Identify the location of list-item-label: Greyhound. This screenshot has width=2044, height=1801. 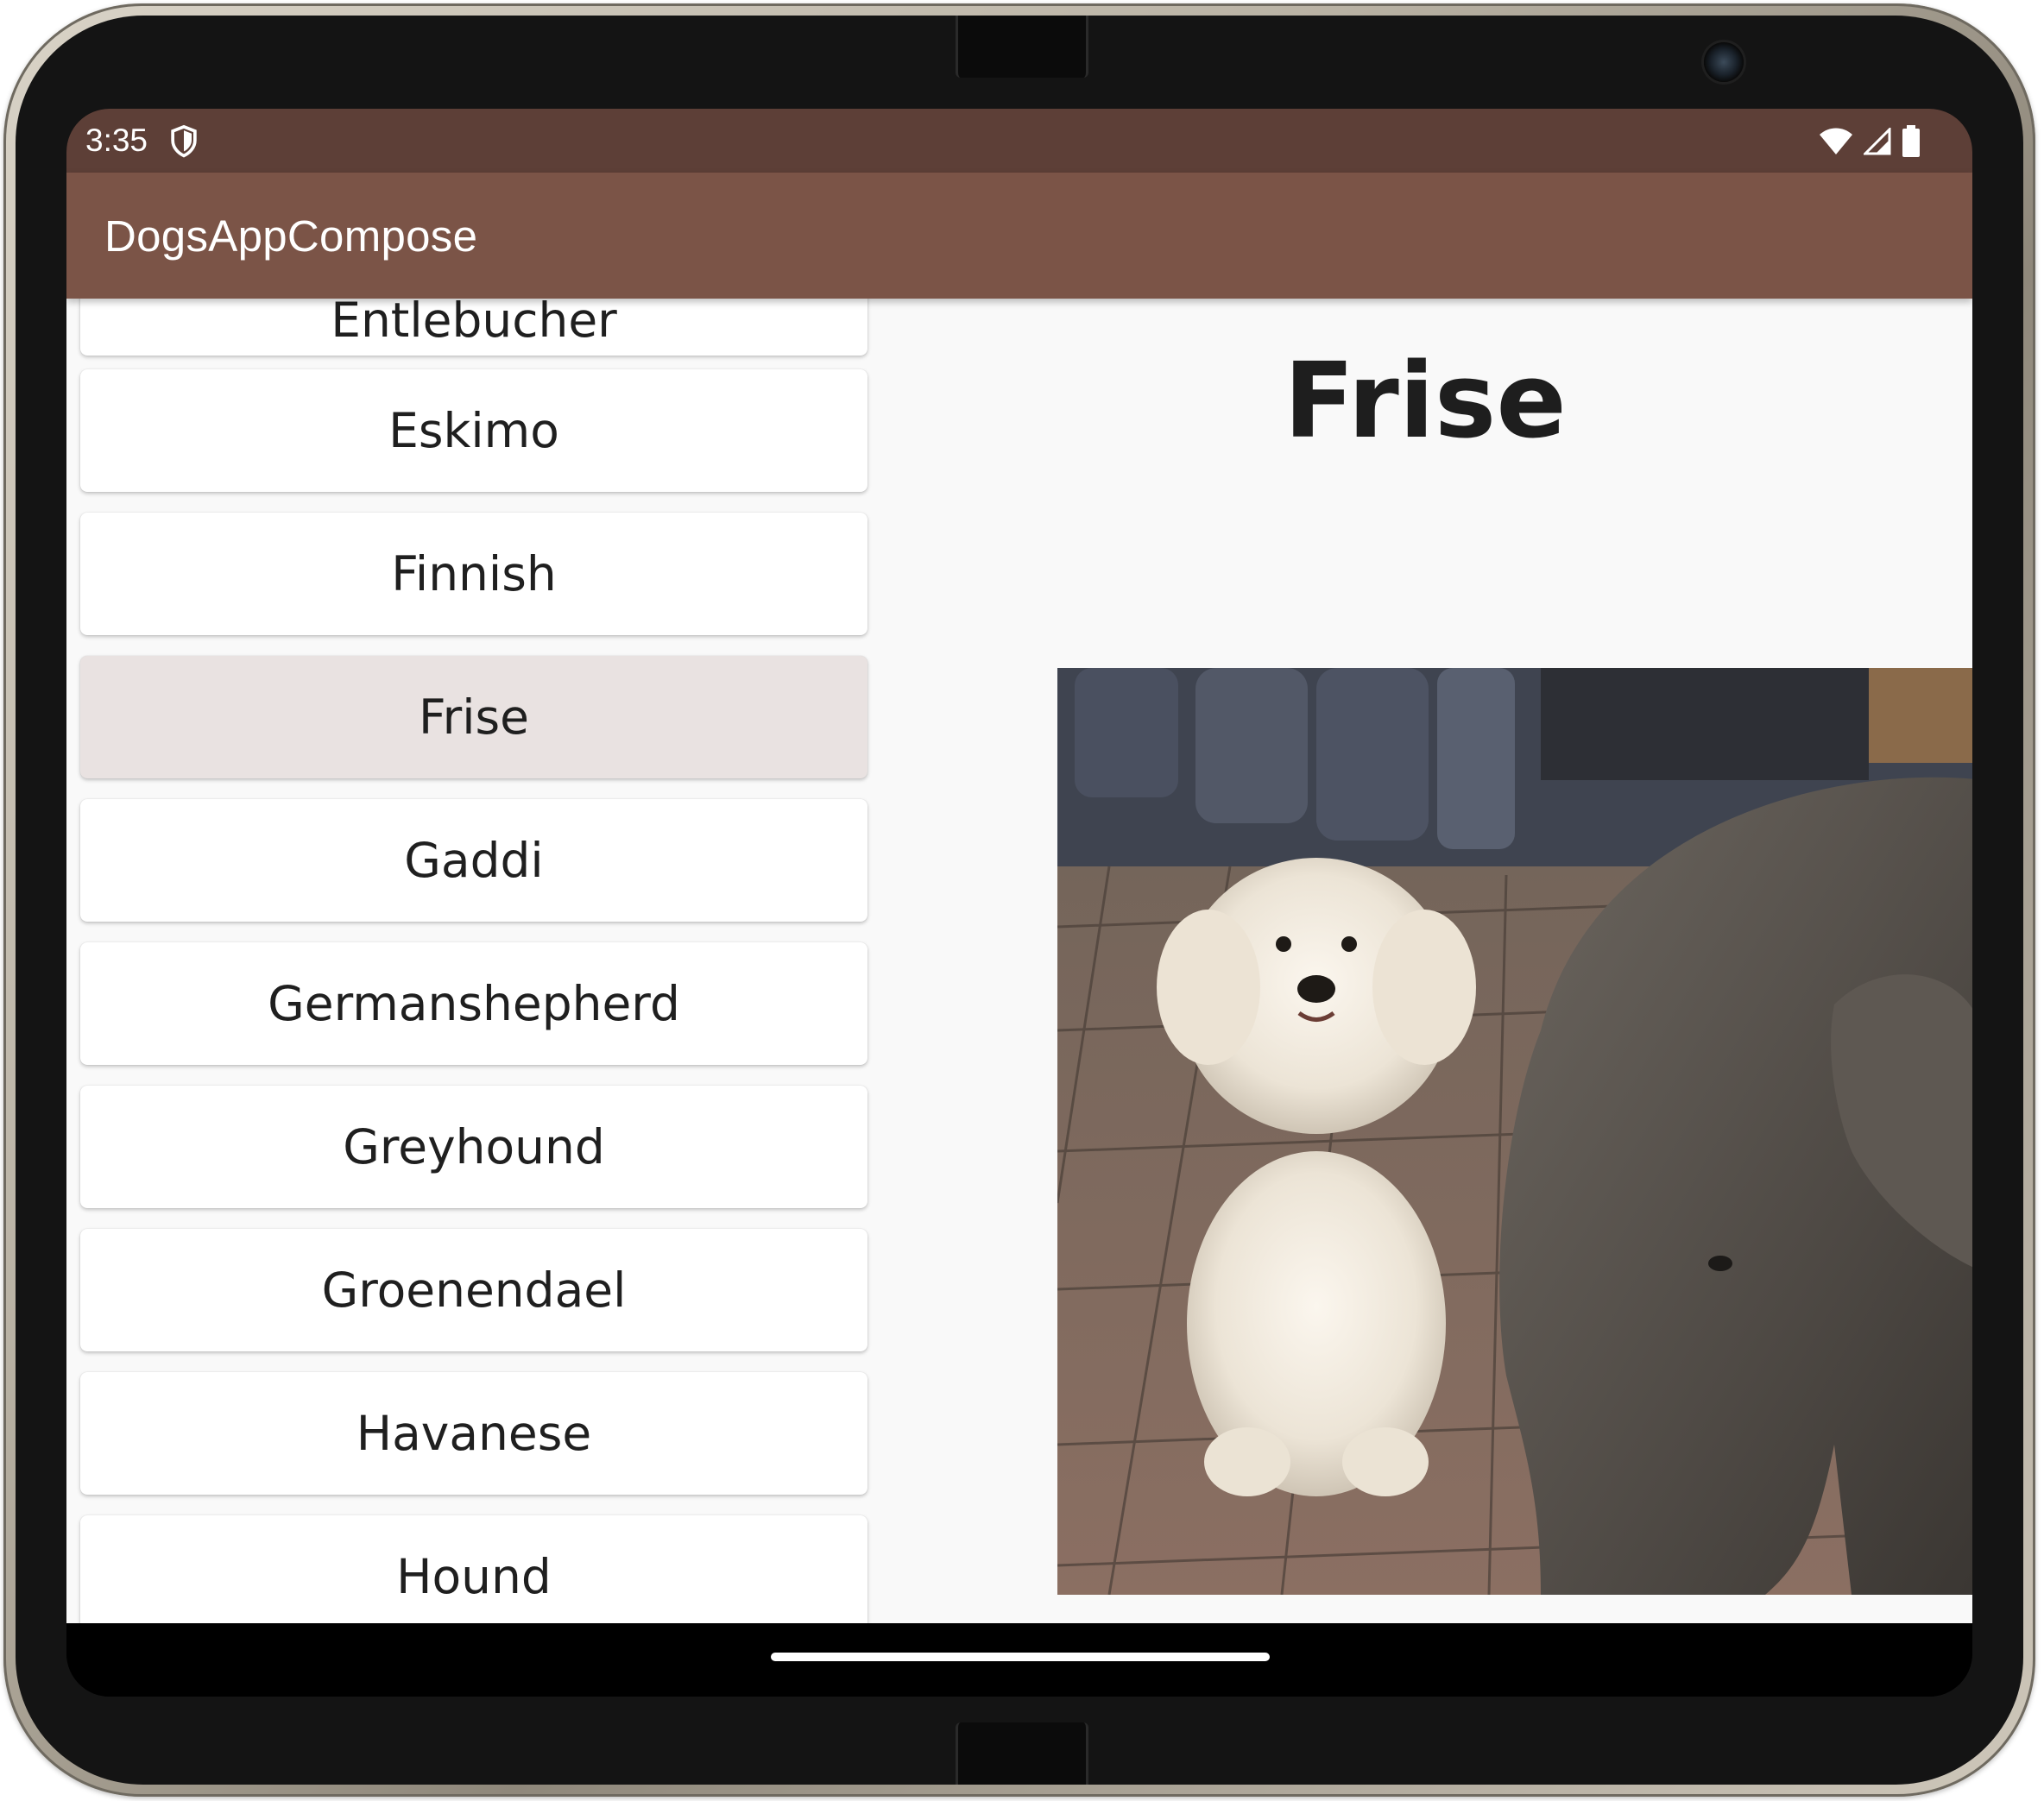
(474, 1146).